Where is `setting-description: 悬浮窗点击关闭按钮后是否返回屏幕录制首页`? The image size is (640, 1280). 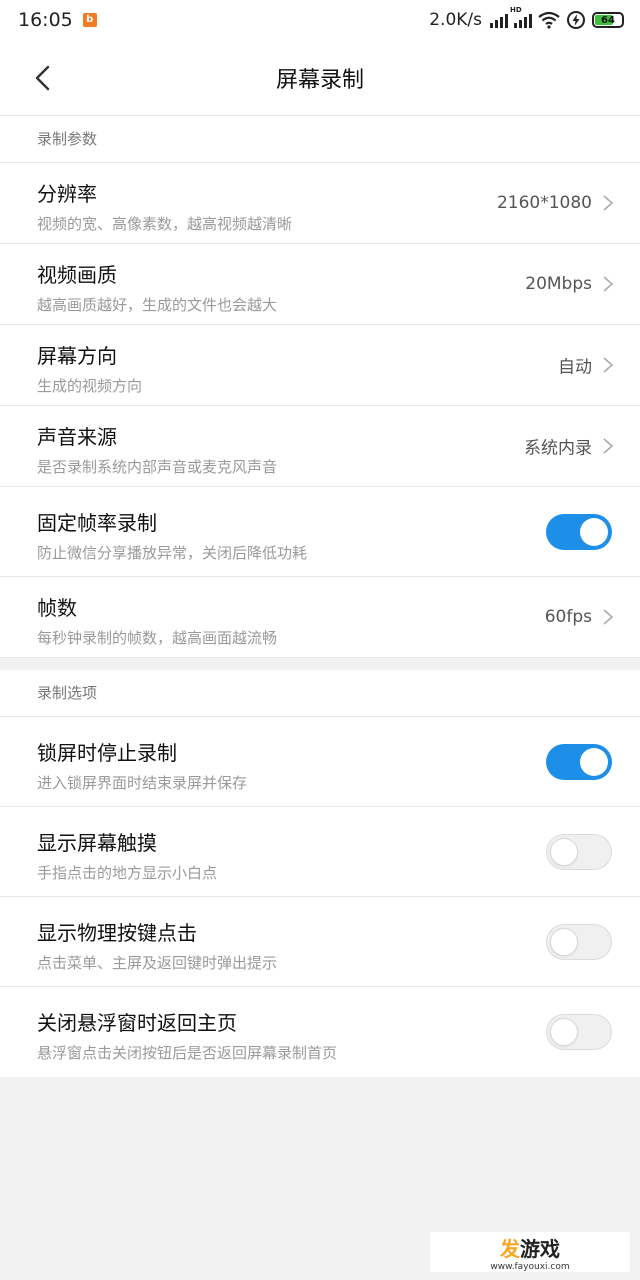 setting-description: 悬浮窗点击关闭按钮后是否返回屏幕录制首页 is located at coordinates (187, 1053).